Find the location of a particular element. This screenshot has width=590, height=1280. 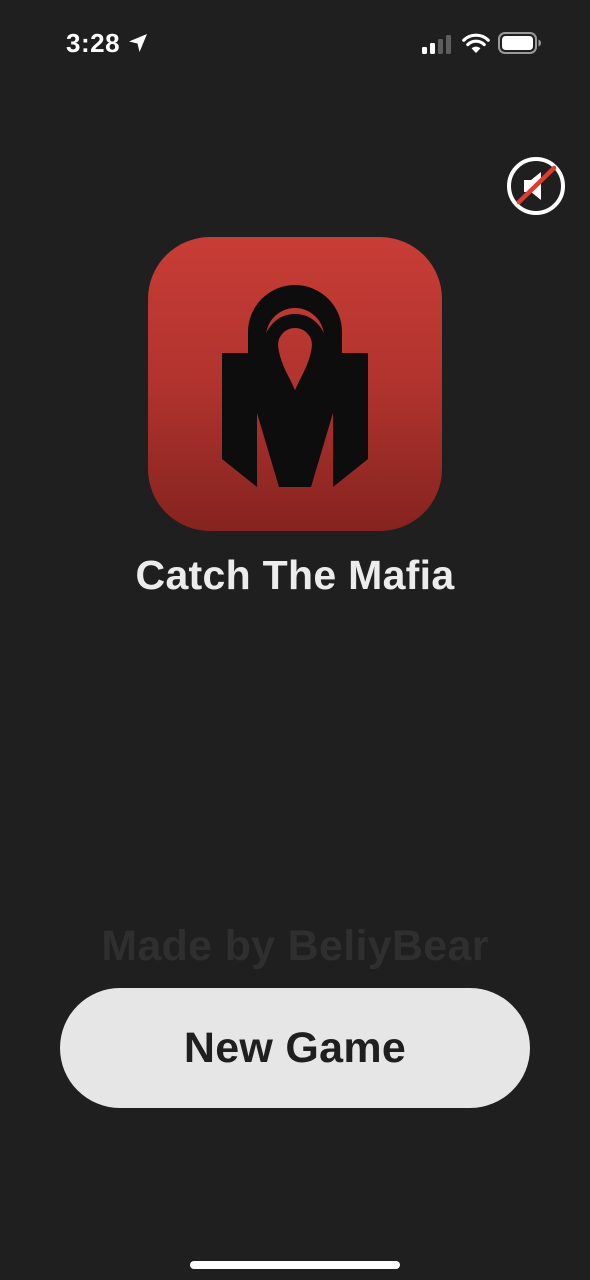

new-game-button: New Game is located at coordinates (295, 1048).